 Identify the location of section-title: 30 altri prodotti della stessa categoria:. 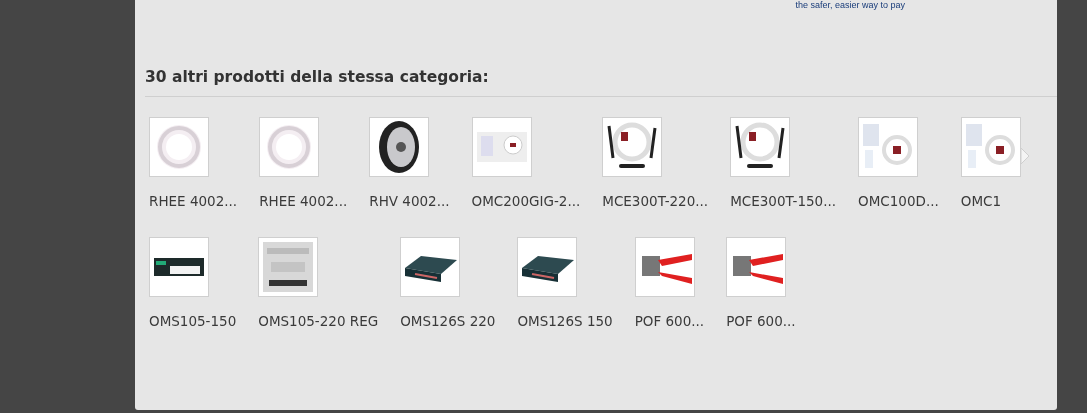
(601, 82).